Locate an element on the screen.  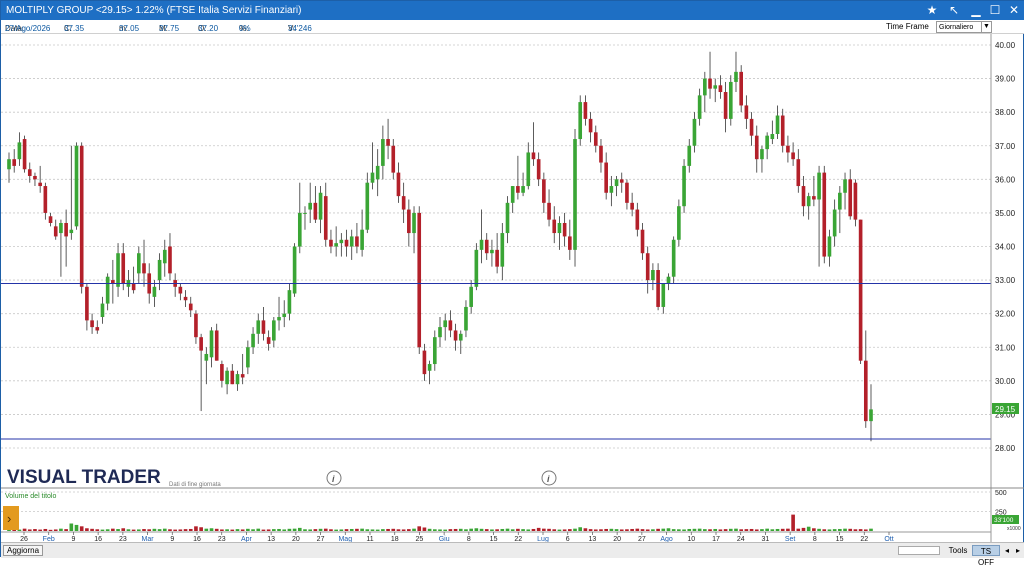
y-tick-label: 32.00 is located at coordinates (1005, 314).